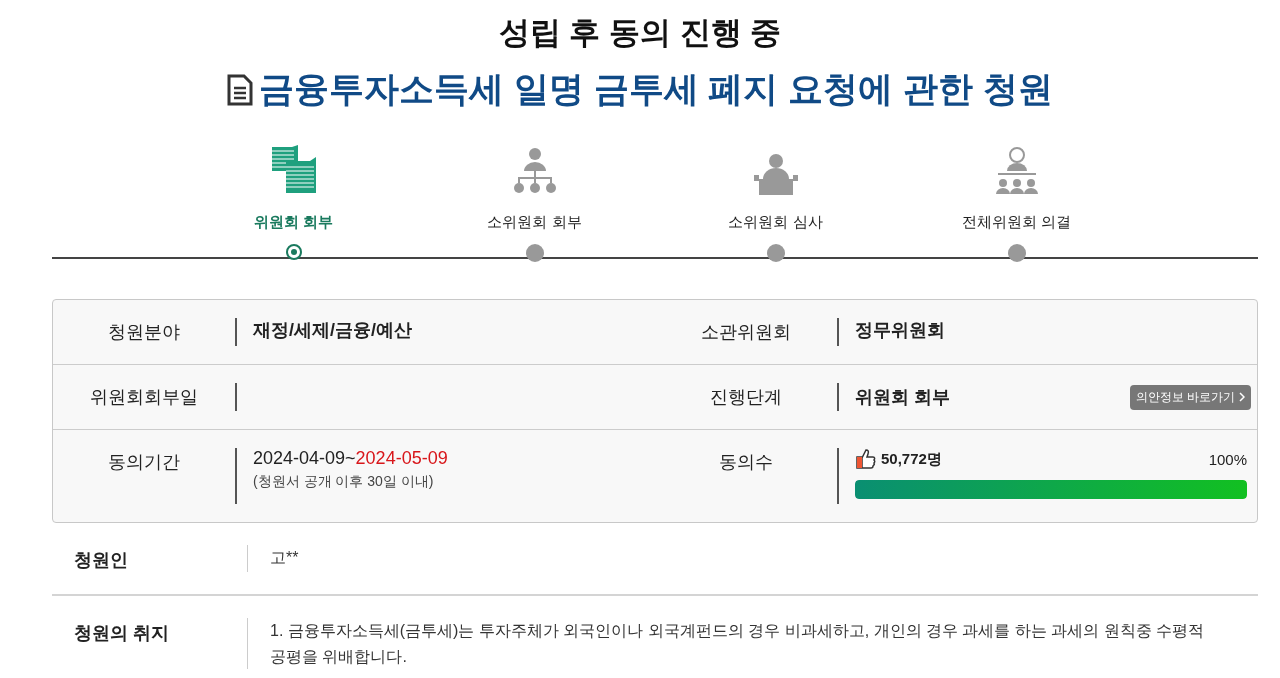 The width and height of the screenshot is (1280, 678). What do you see at coordinates (900, 330) in the screenshot?
I see `field-value: 정무위원회` at bounding box center [900, 330].